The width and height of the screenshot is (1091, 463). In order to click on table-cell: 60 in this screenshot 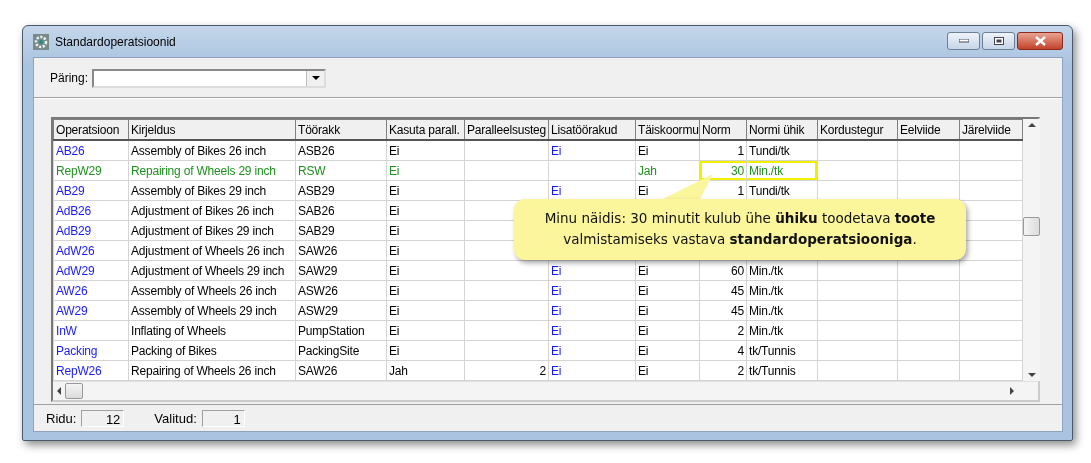, I will do `click(737, 270)`.